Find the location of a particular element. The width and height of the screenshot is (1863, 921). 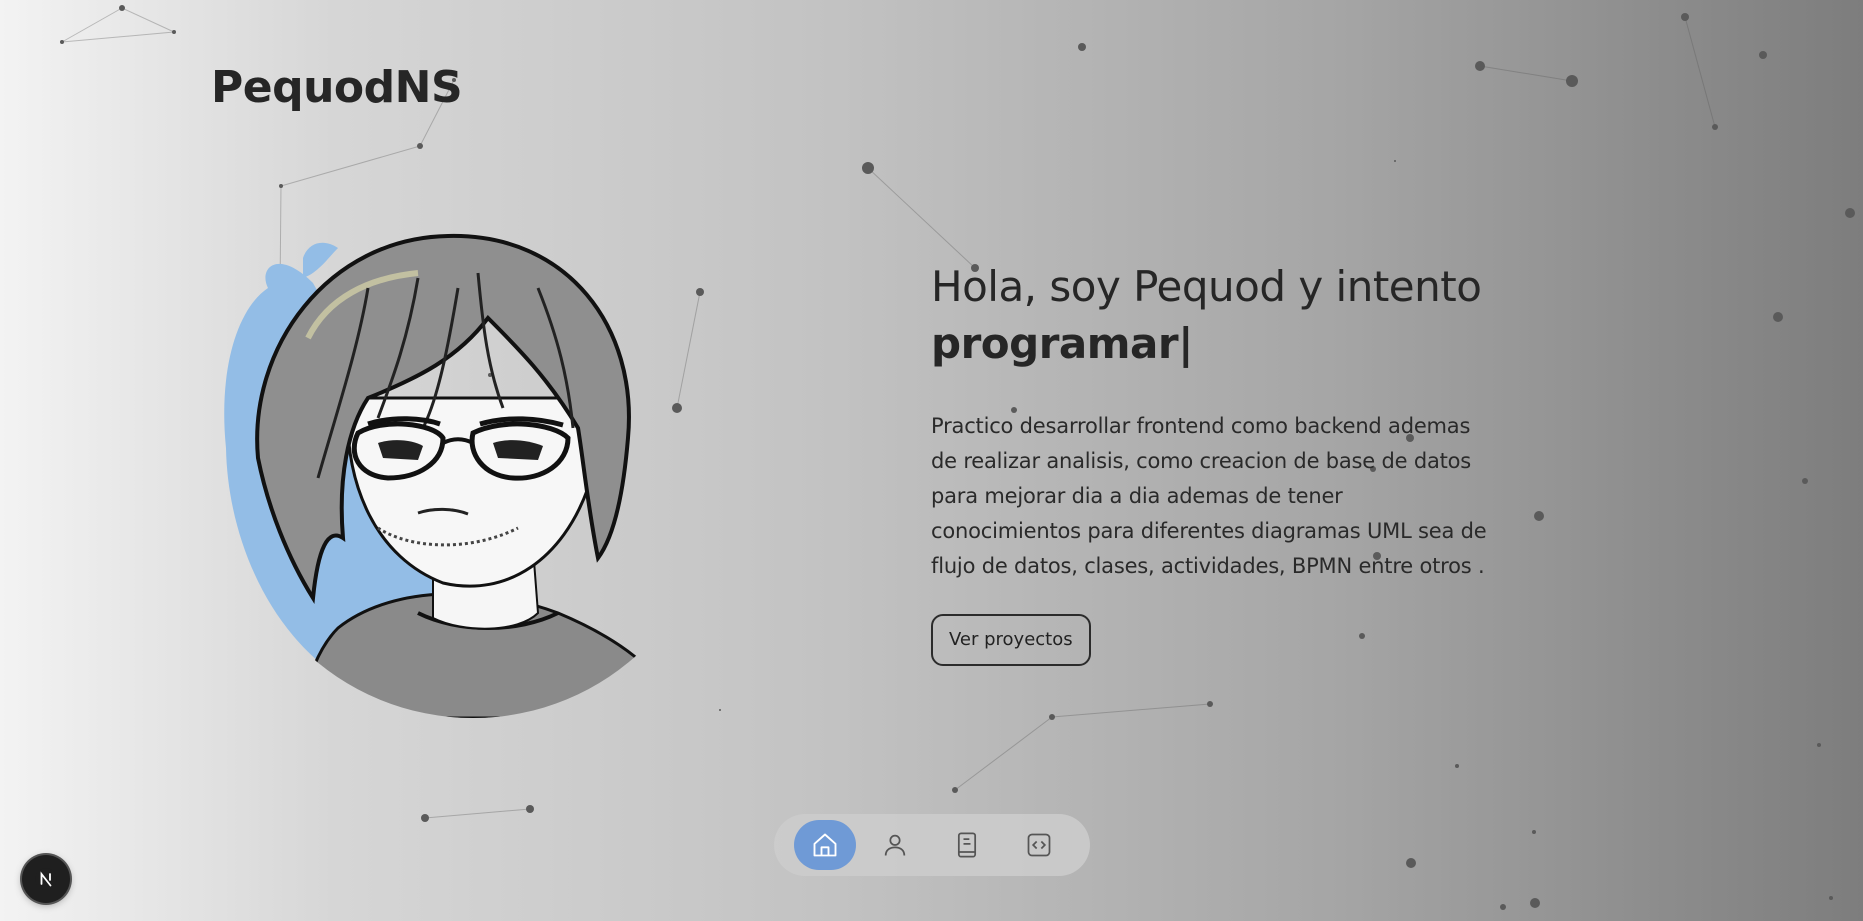

dock-blog-button is located at coordinates (967, 845).